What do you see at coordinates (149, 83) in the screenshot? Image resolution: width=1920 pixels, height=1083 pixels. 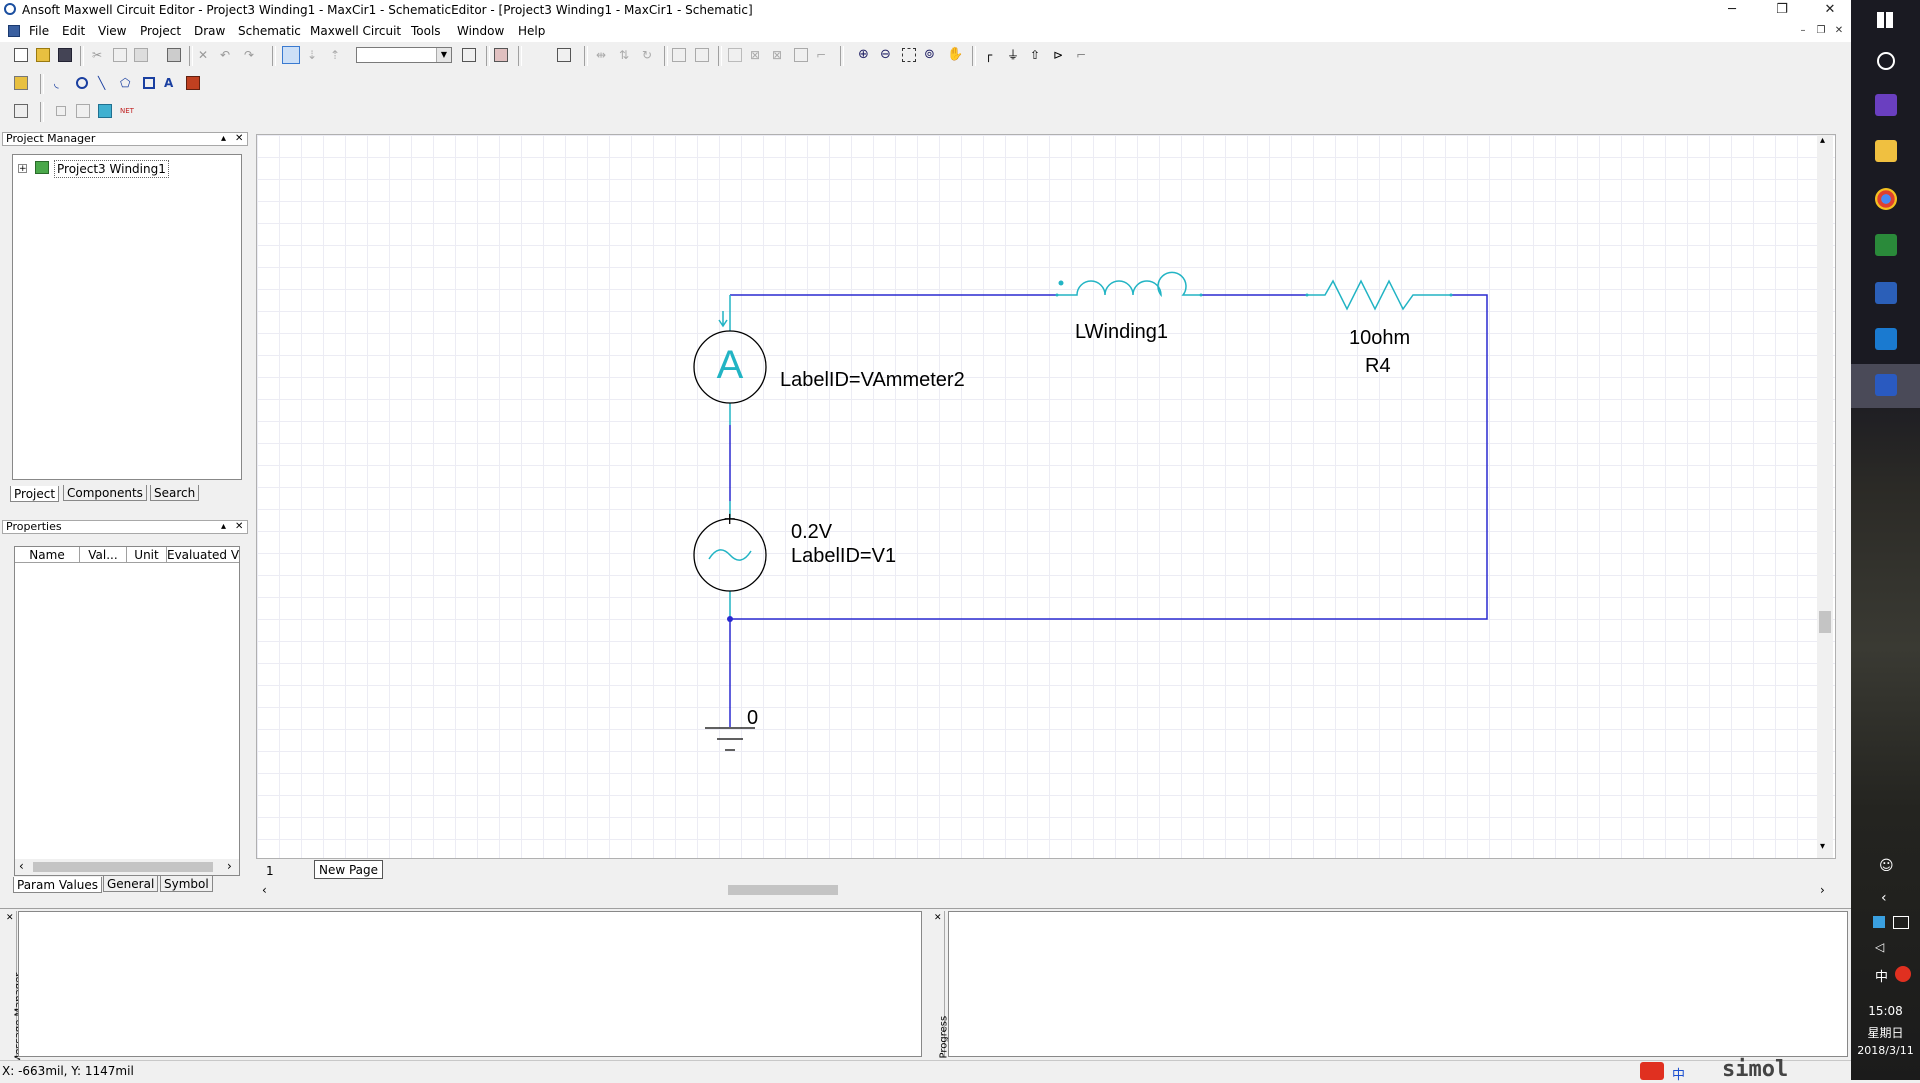 I see `draw-rectangle-icon` at bounding box center [149, 83].